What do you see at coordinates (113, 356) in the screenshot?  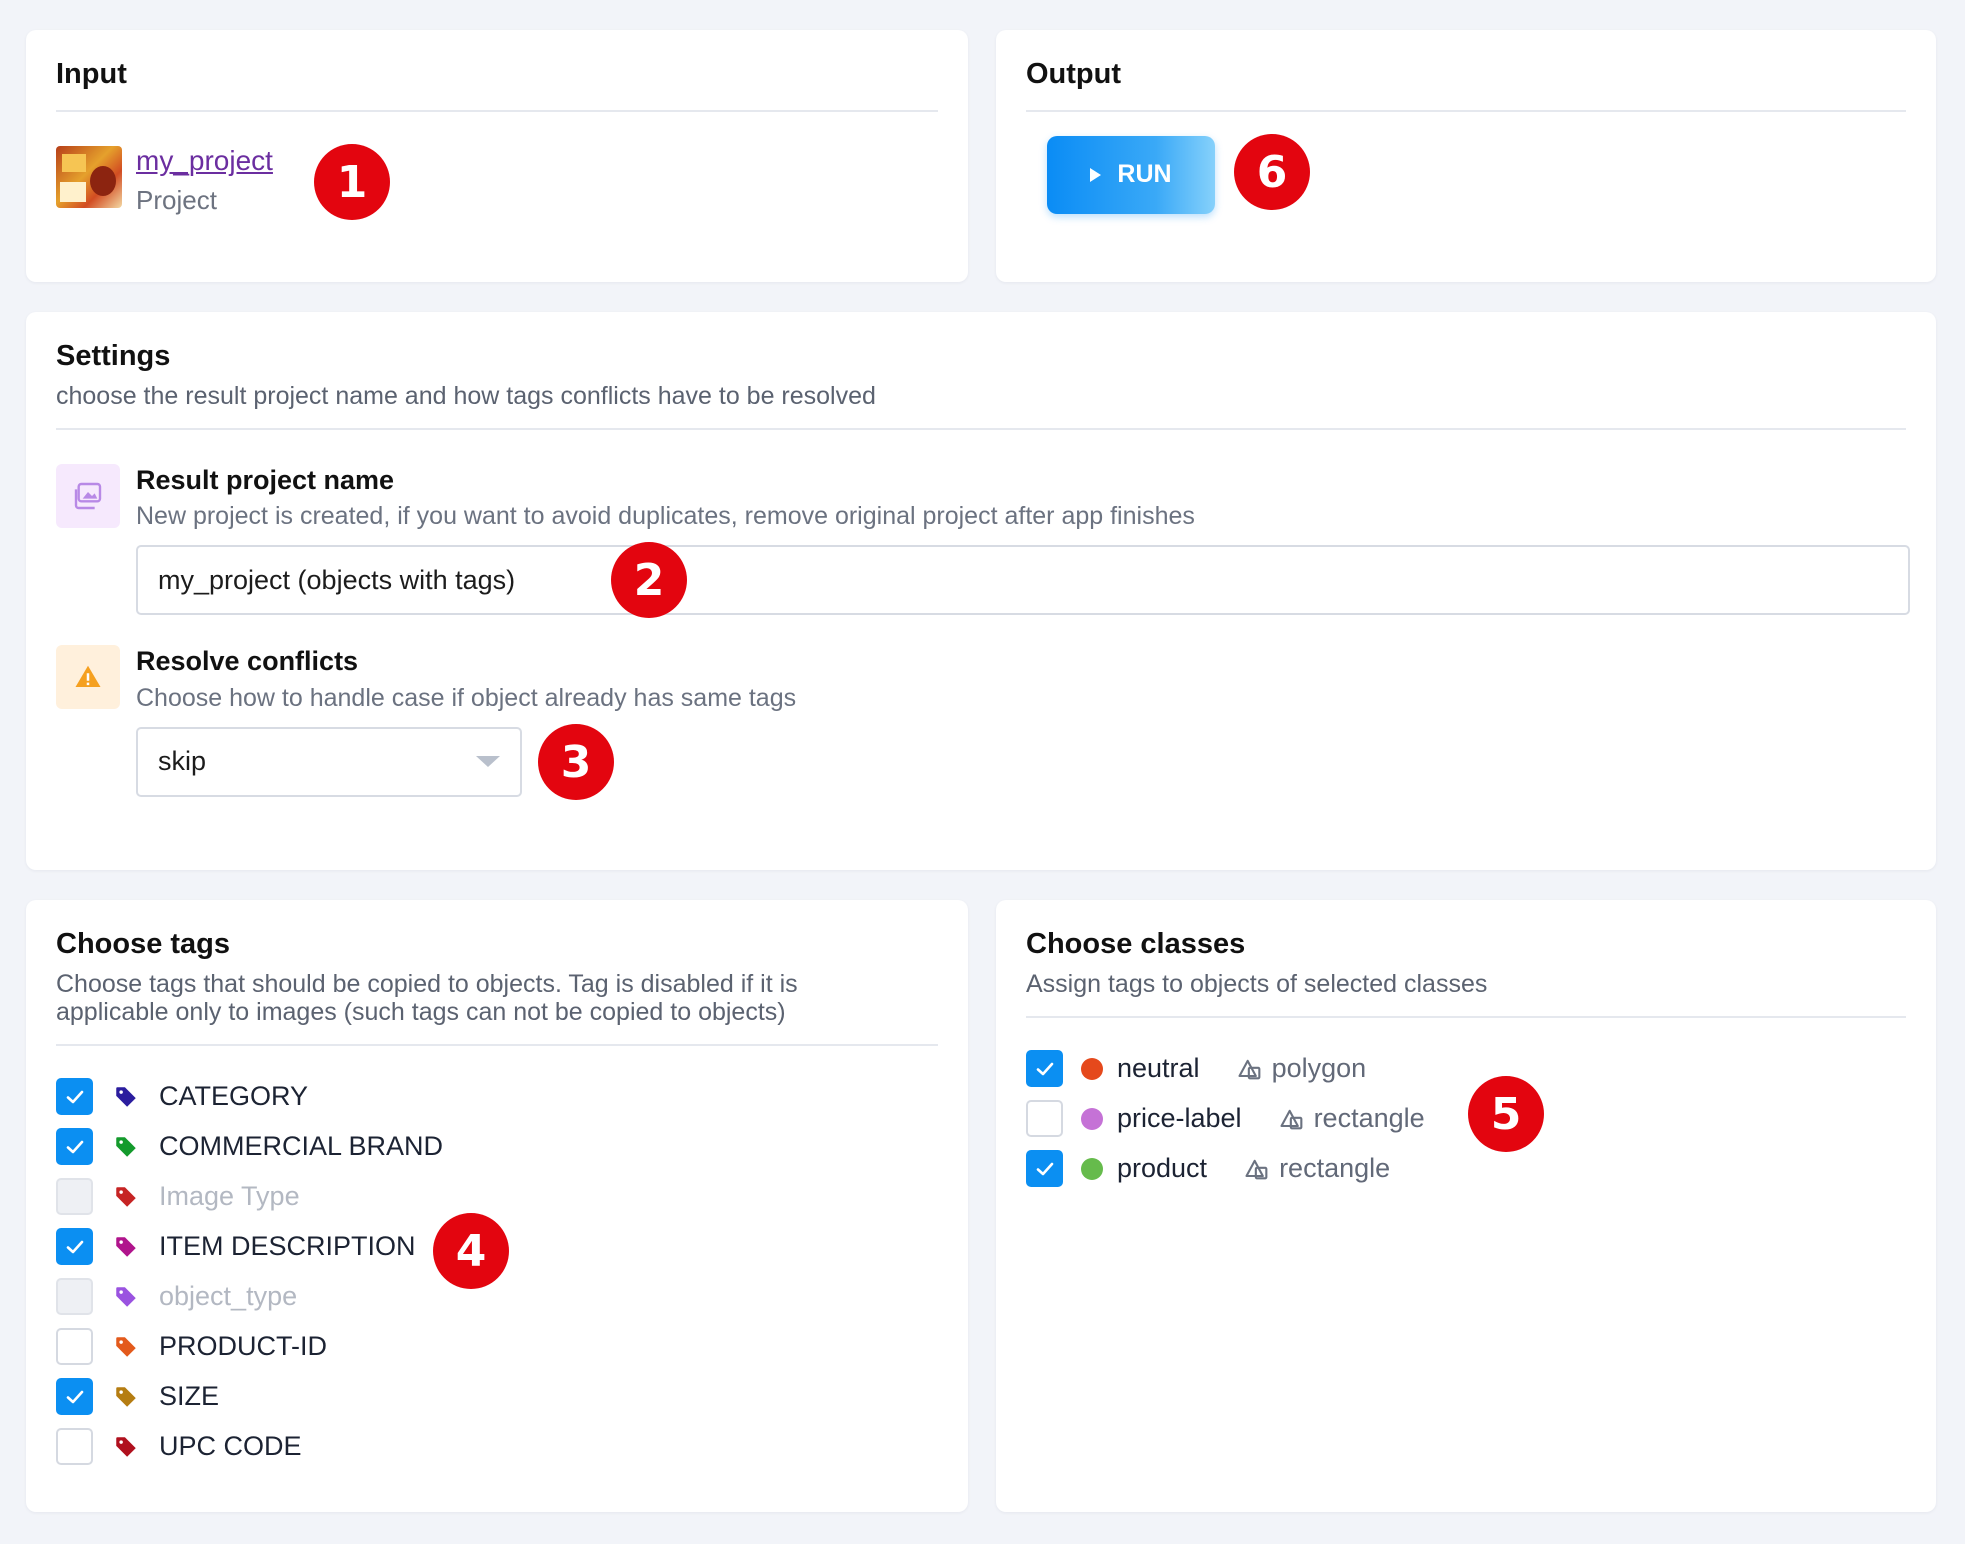 I see `settings-title: Settings` at bounding box center [113, 356].